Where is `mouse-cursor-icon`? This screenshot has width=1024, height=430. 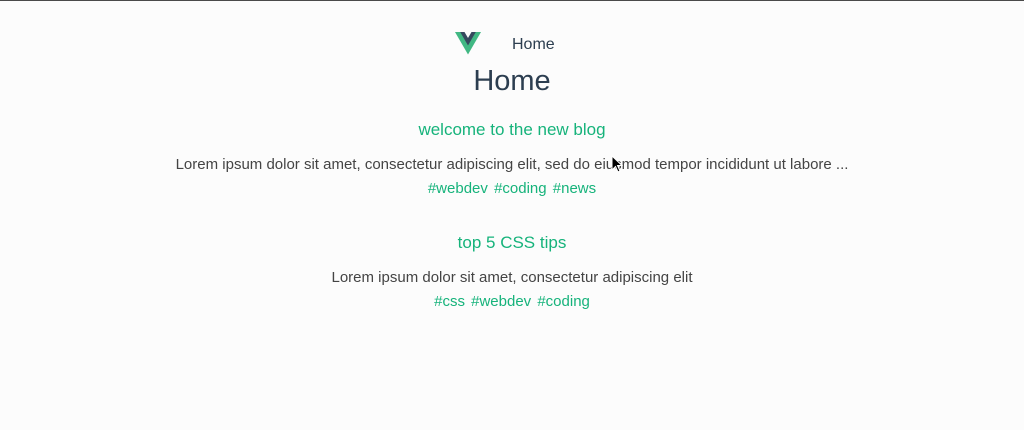
mouse-cursor-icon is located at coordinates (617, 164).